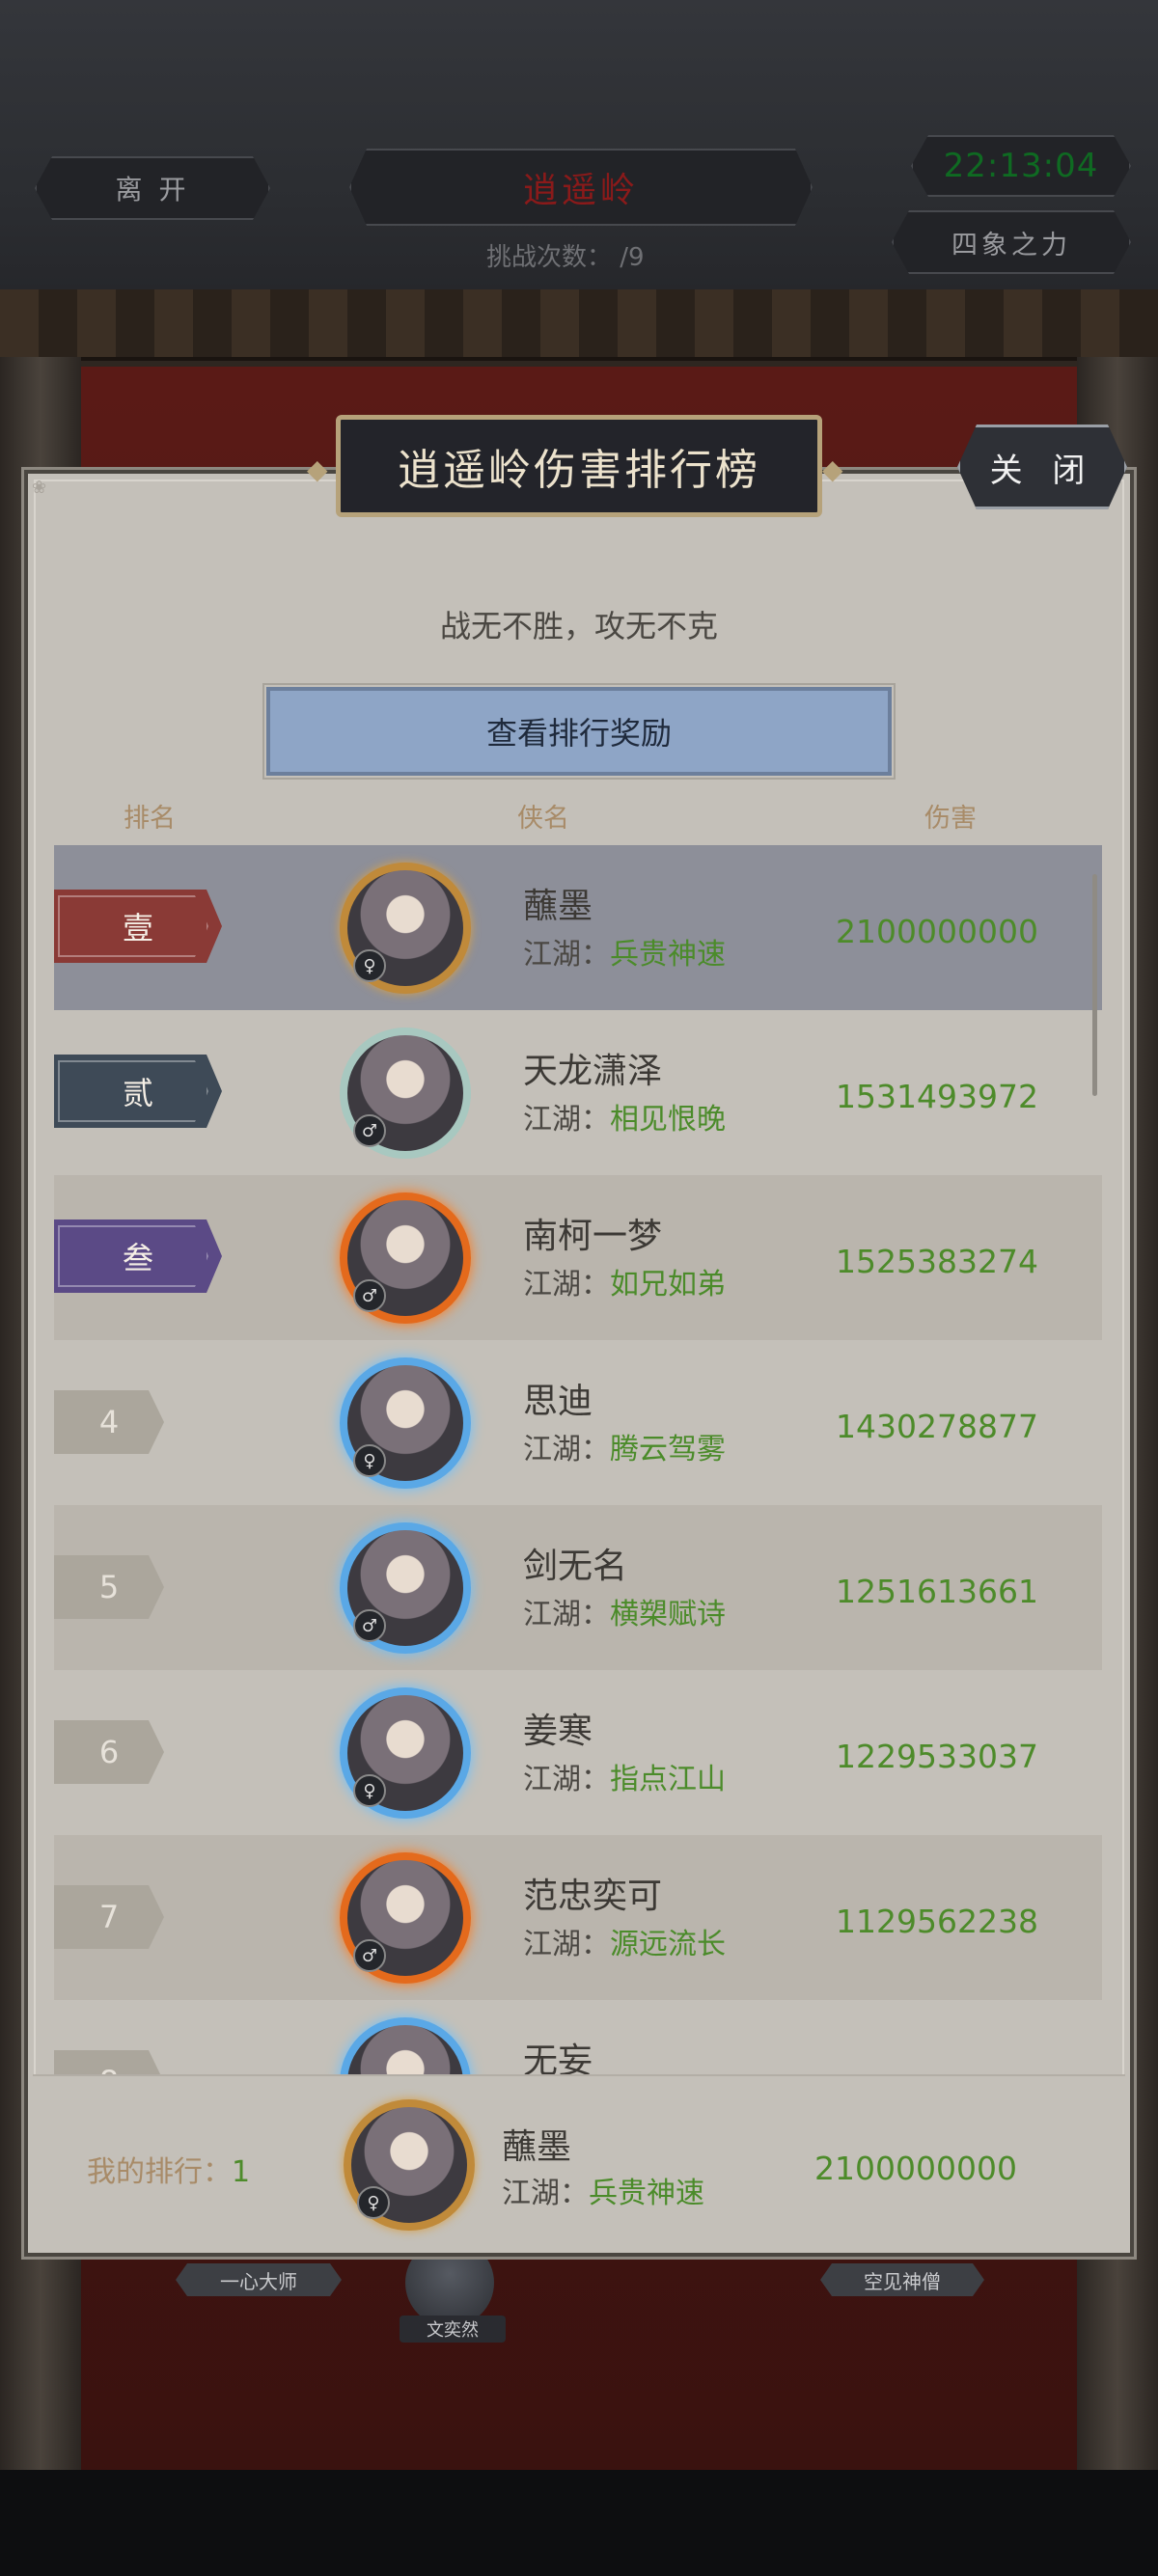  Describe the element at coordinates (579, 466) in the screenshot. I see `panel-title: 逍遥岭伤害排行榜` at that location.